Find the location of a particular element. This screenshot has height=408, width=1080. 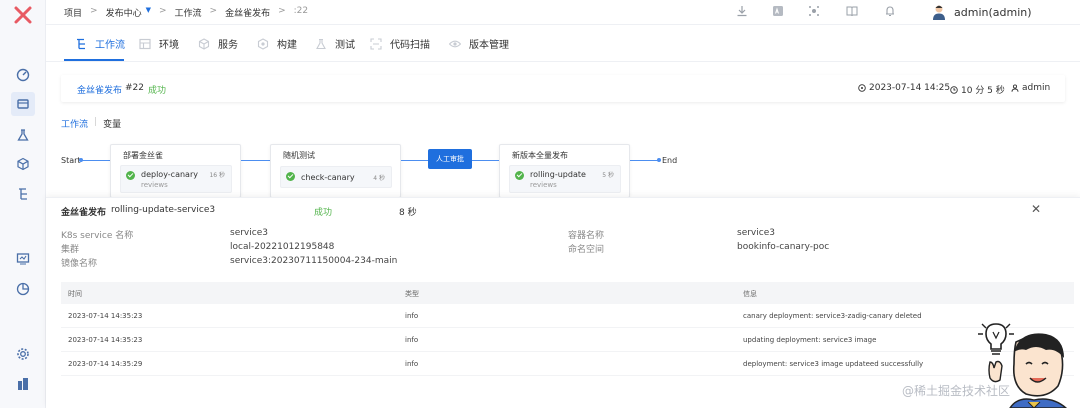

job-duration: 4 秒 is located at coordinates (379, 178).